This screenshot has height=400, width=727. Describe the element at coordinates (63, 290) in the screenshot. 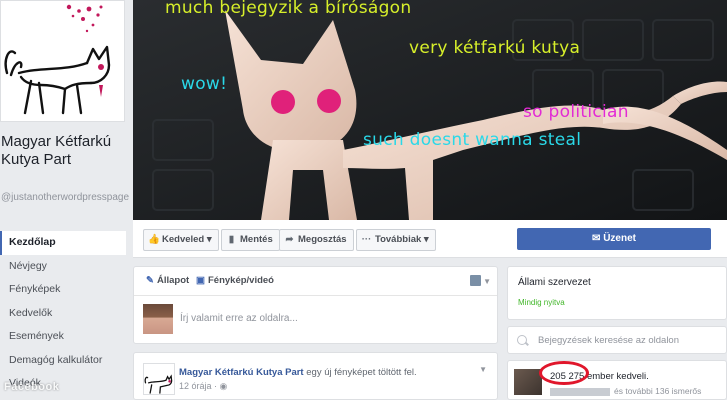

I see `nav-item-photos: Fényképek` at that location.